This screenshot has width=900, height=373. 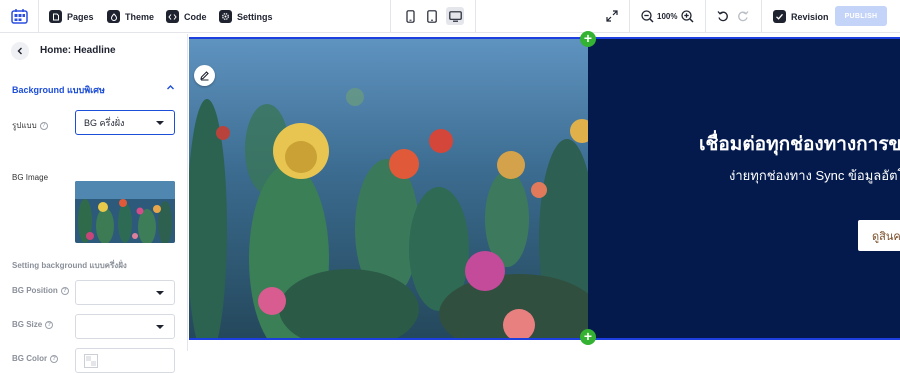 I want to click on zoom-level: 100%, so click(x=667, y=16).